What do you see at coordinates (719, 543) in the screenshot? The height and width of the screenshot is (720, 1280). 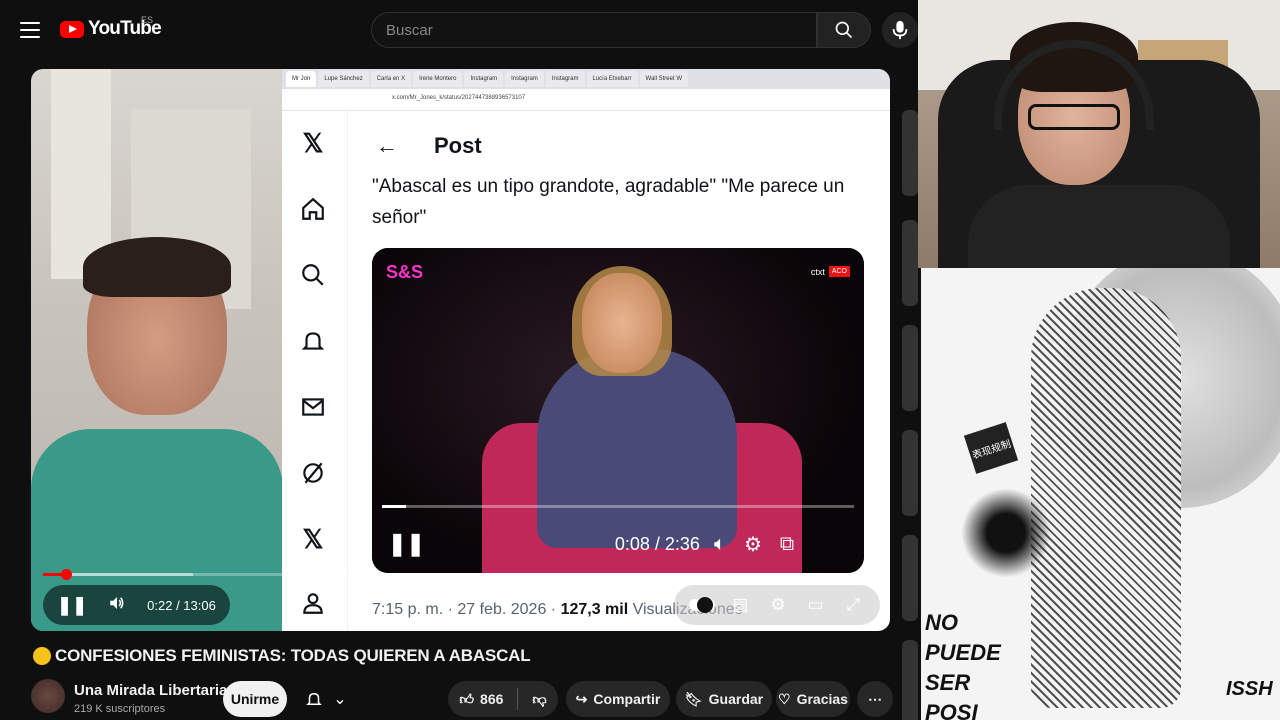 I see `volume-icon: 🔈︎` at bounding box center [719, 543].